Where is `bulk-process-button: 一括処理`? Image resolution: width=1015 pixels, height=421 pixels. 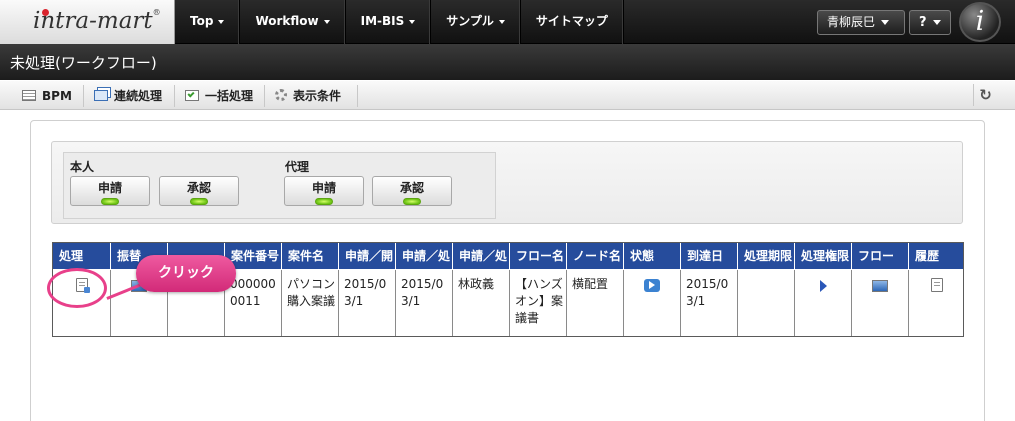 bulk-process-button: 一括処理 is located at coordinates (220, 96).